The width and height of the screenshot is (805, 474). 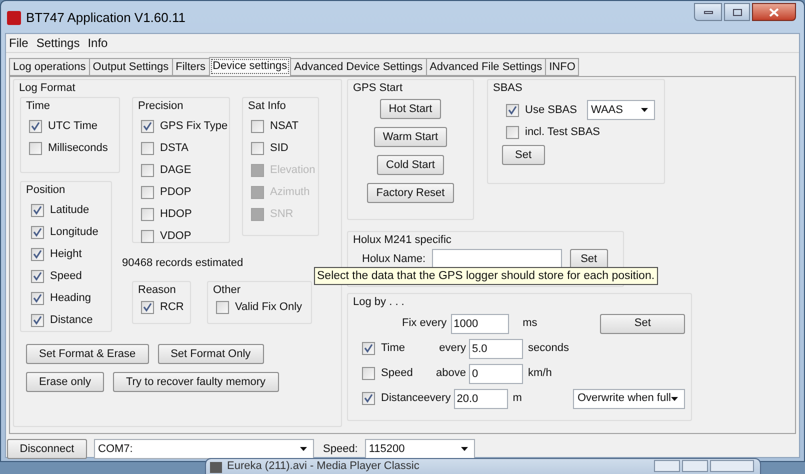 What do you see at coordinates (78, 148) in the screenshot?
I see `checkbox-label: Milliseconds` at bounding box center [78, 148].